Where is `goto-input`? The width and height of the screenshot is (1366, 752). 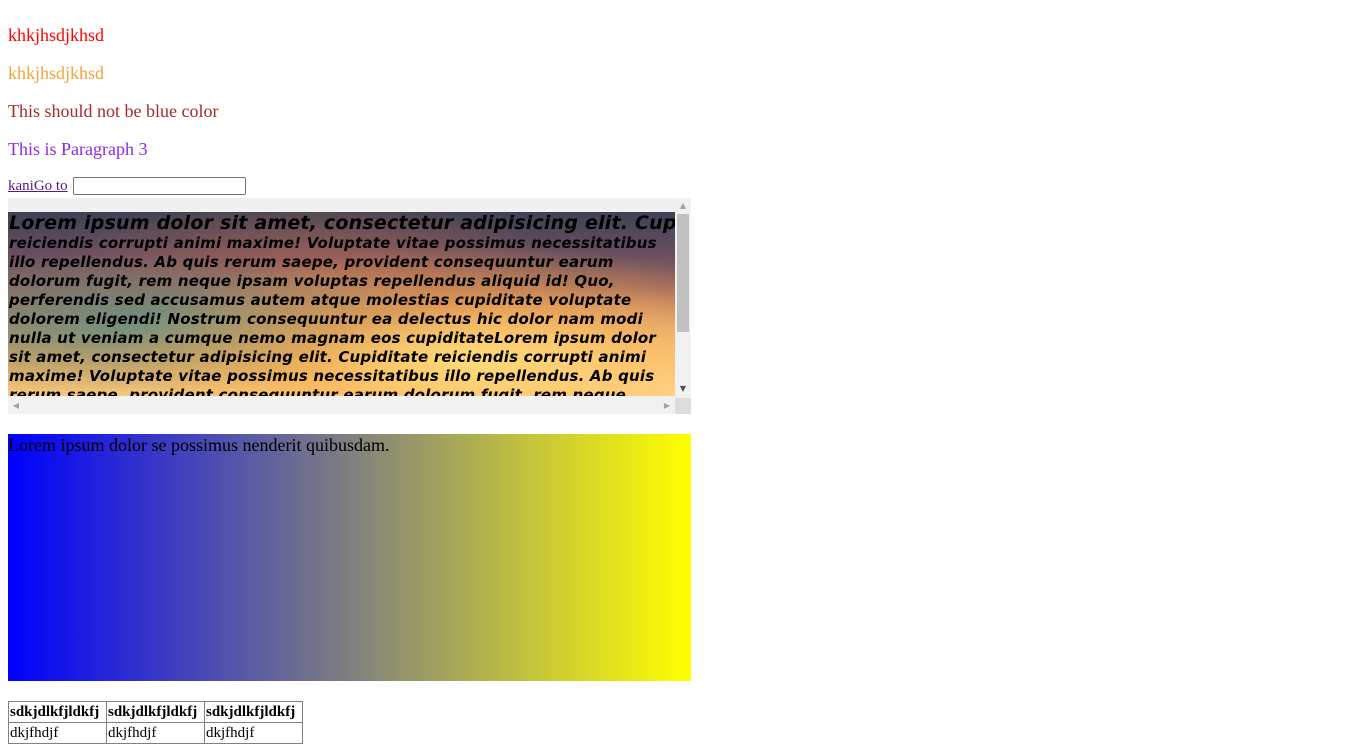
goto-input is located at coordinates (159, 186).